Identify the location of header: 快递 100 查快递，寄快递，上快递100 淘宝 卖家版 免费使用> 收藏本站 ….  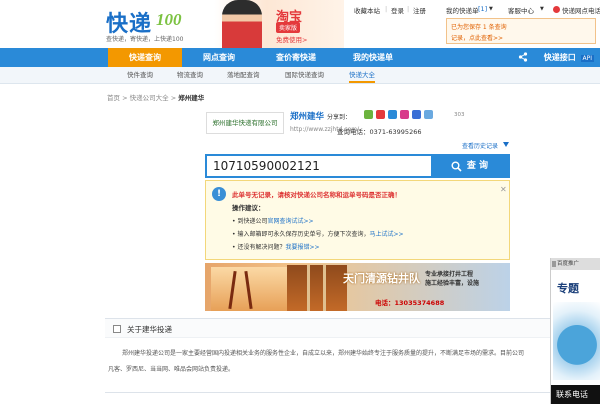
(300, 24).